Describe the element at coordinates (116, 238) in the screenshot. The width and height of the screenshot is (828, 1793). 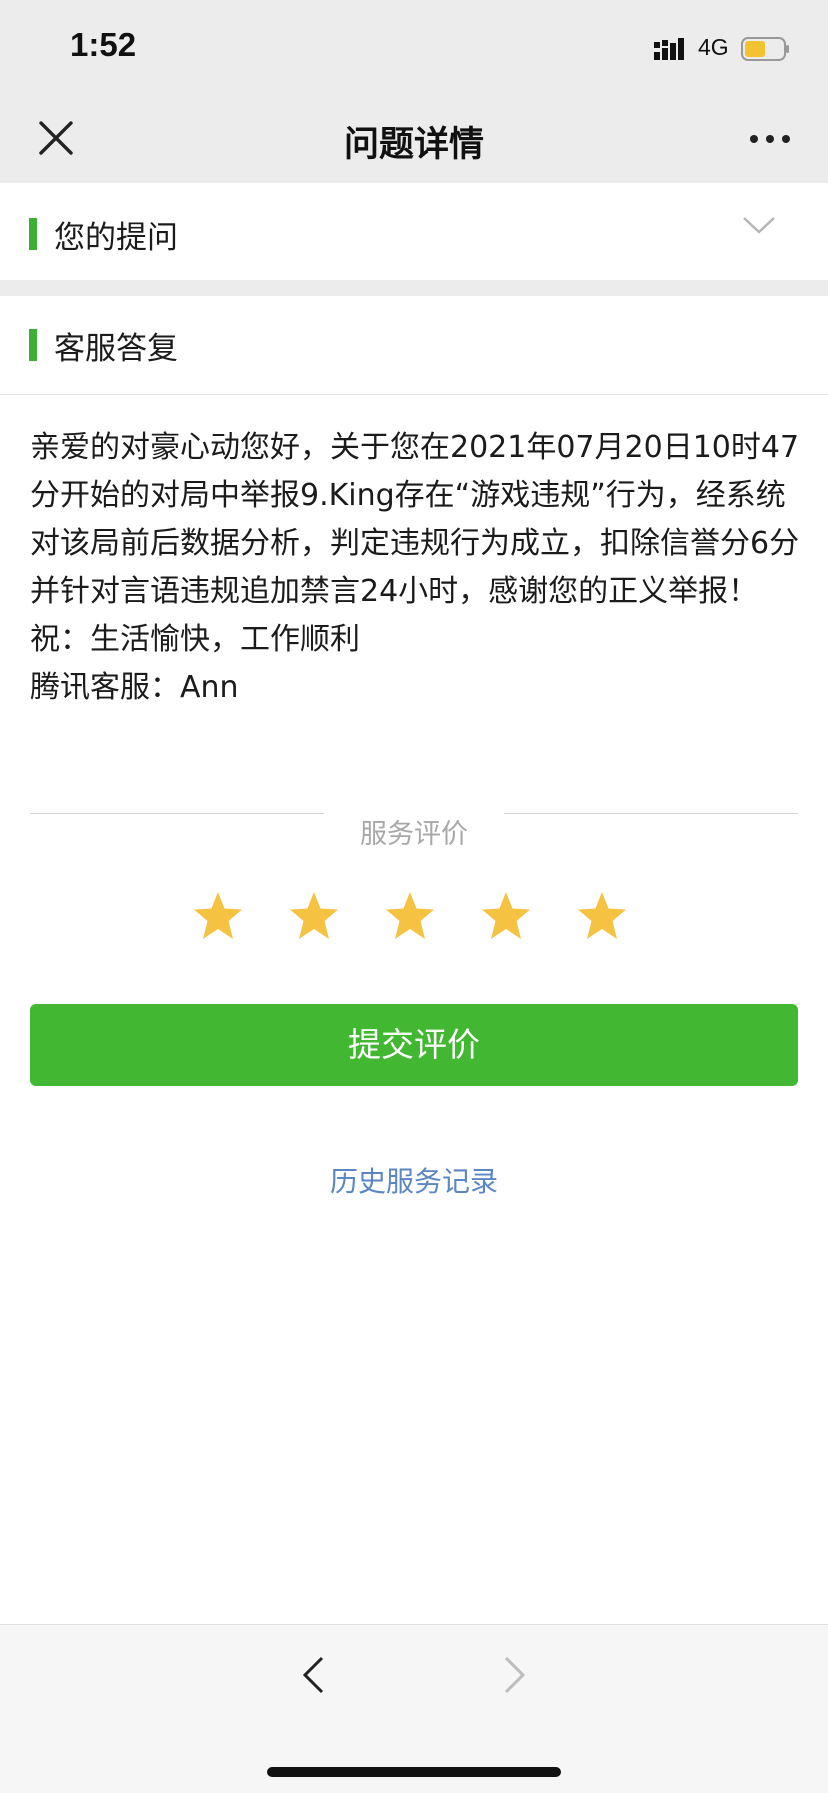
I see `question-section-label: 您的提问` at that location.